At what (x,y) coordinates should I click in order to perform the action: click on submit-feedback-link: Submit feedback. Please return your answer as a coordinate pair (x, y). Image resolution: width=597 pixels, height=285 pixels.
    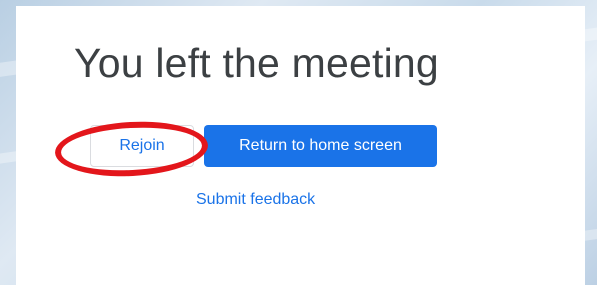
    Looking at the image, I should click on (255, 200).